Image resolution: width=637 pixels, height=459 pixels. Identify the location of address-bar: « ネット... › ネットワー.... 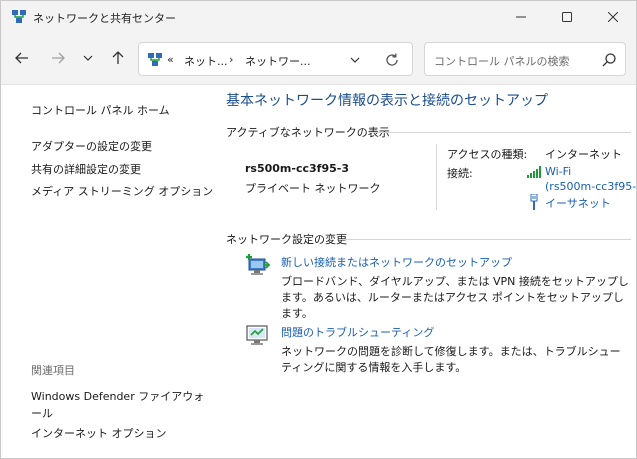
(275, 59).